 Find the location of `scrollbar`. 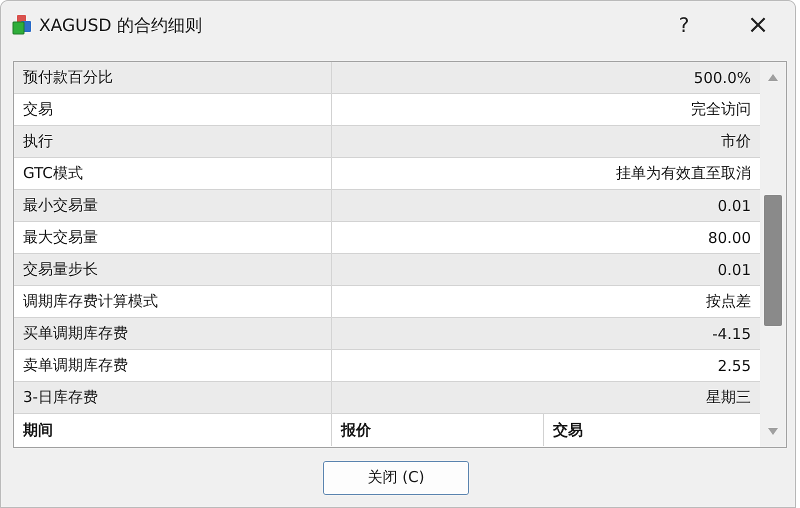

scrollbar is located at coordinates (773, 254).